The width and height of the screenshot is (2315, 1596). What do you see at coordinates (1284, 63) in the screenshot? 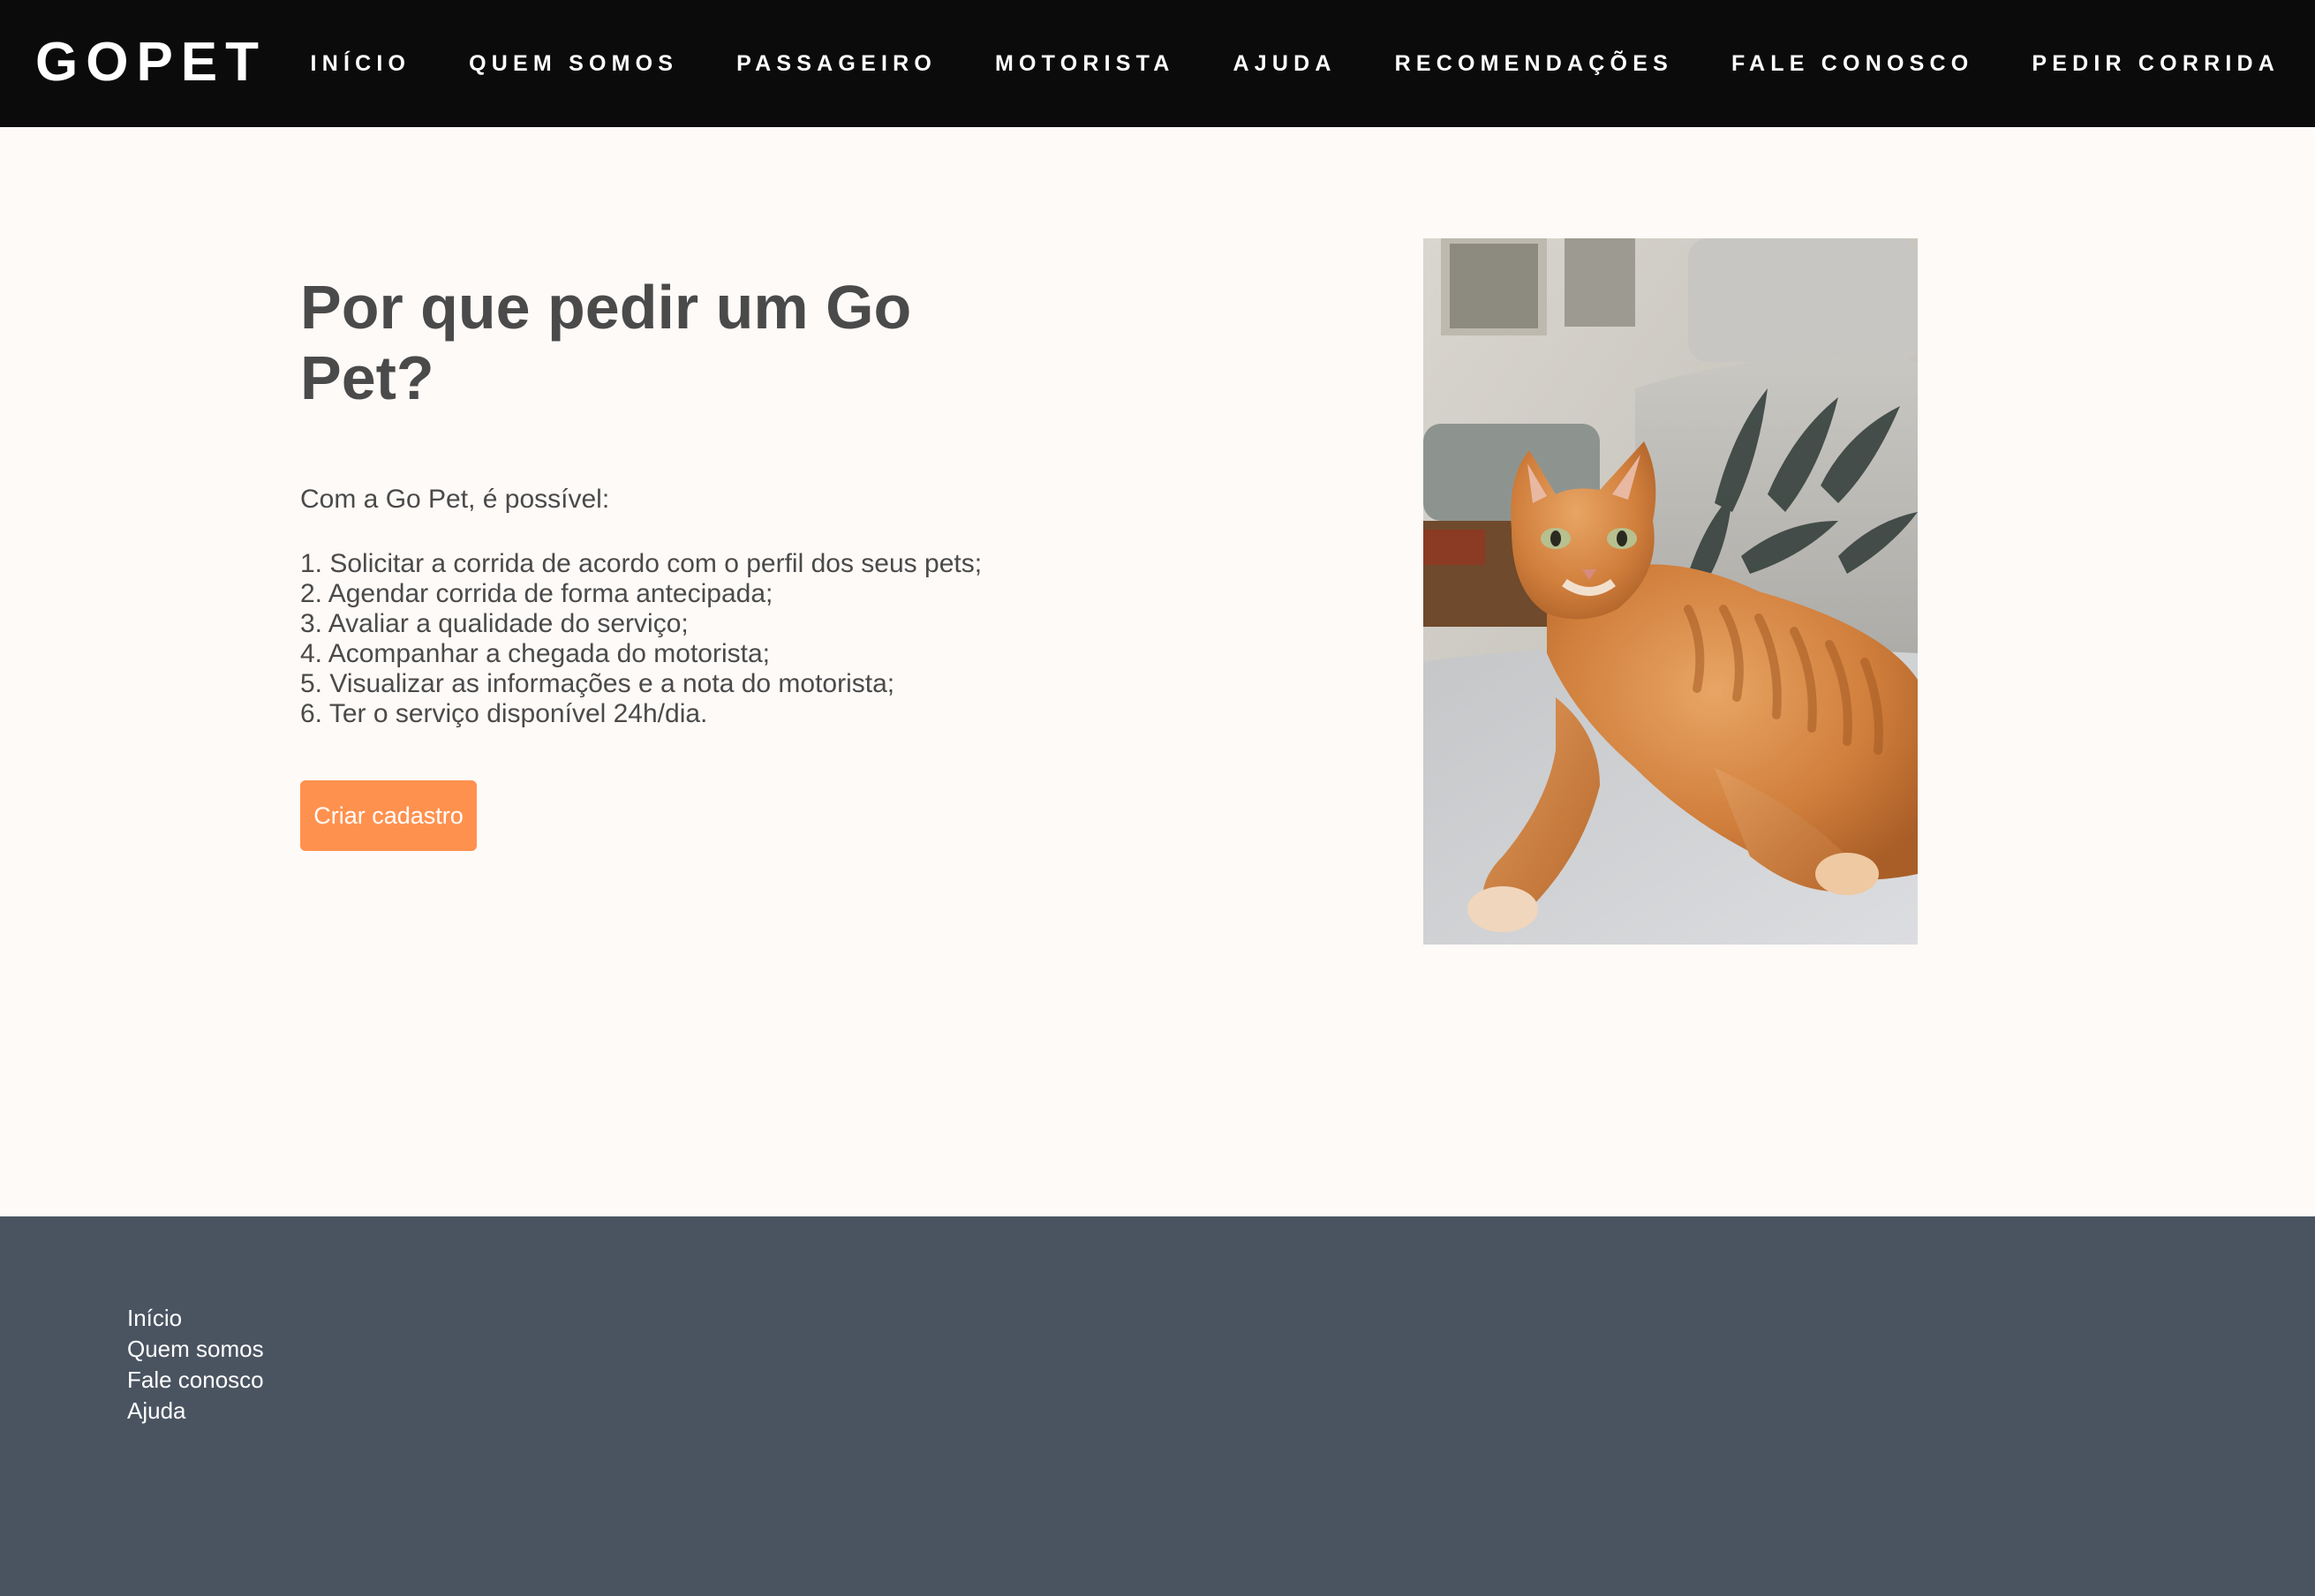
I see `nav-link-ajuda: AJUDA` at bounding box center [1284, 63].